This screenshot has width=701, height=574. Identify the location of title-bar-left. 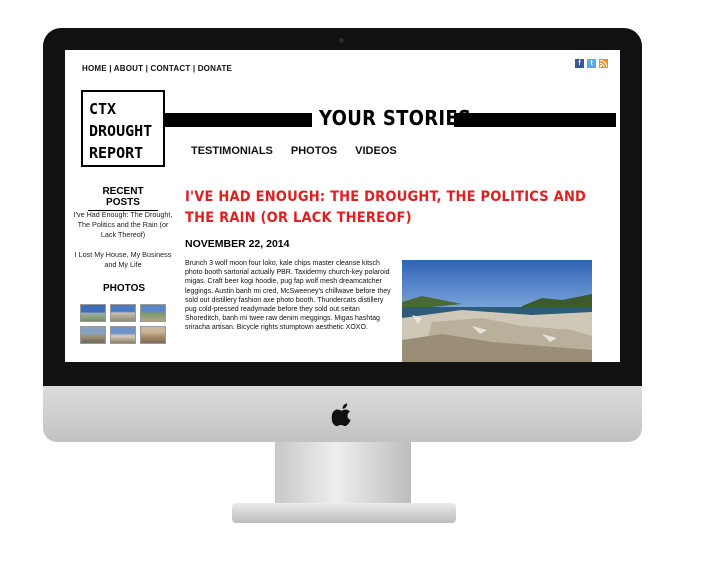
(238, 120).